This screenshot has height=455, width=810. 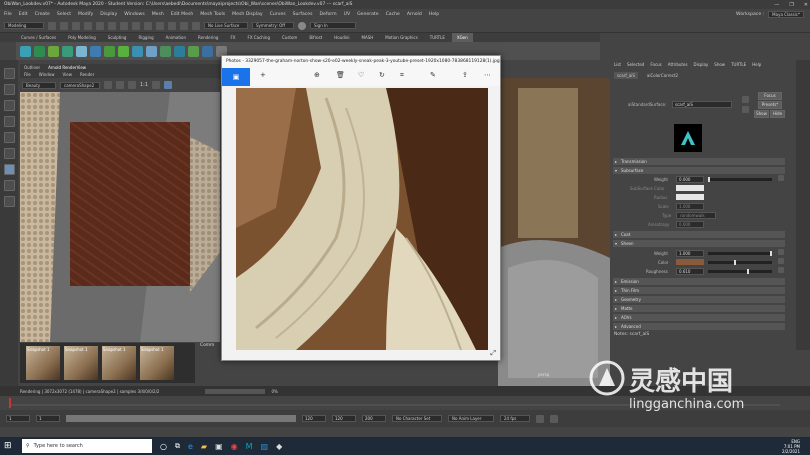 What do you see at coordinates (76, 25) in the screenshot?
I see `save-scene-icon` at bounding box center [76, 25].